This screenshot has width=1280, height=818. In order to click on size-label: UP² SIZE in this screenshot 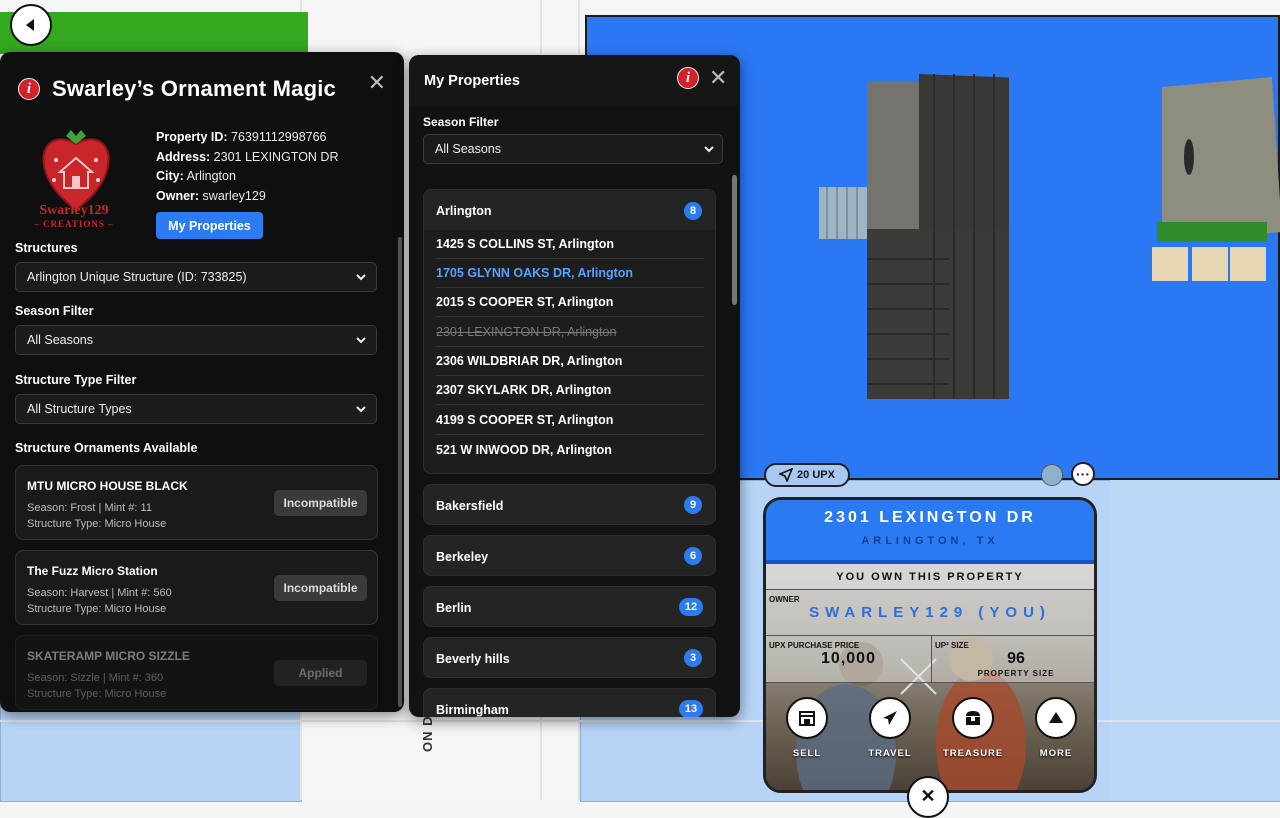, I will do `click(952, 645)`.